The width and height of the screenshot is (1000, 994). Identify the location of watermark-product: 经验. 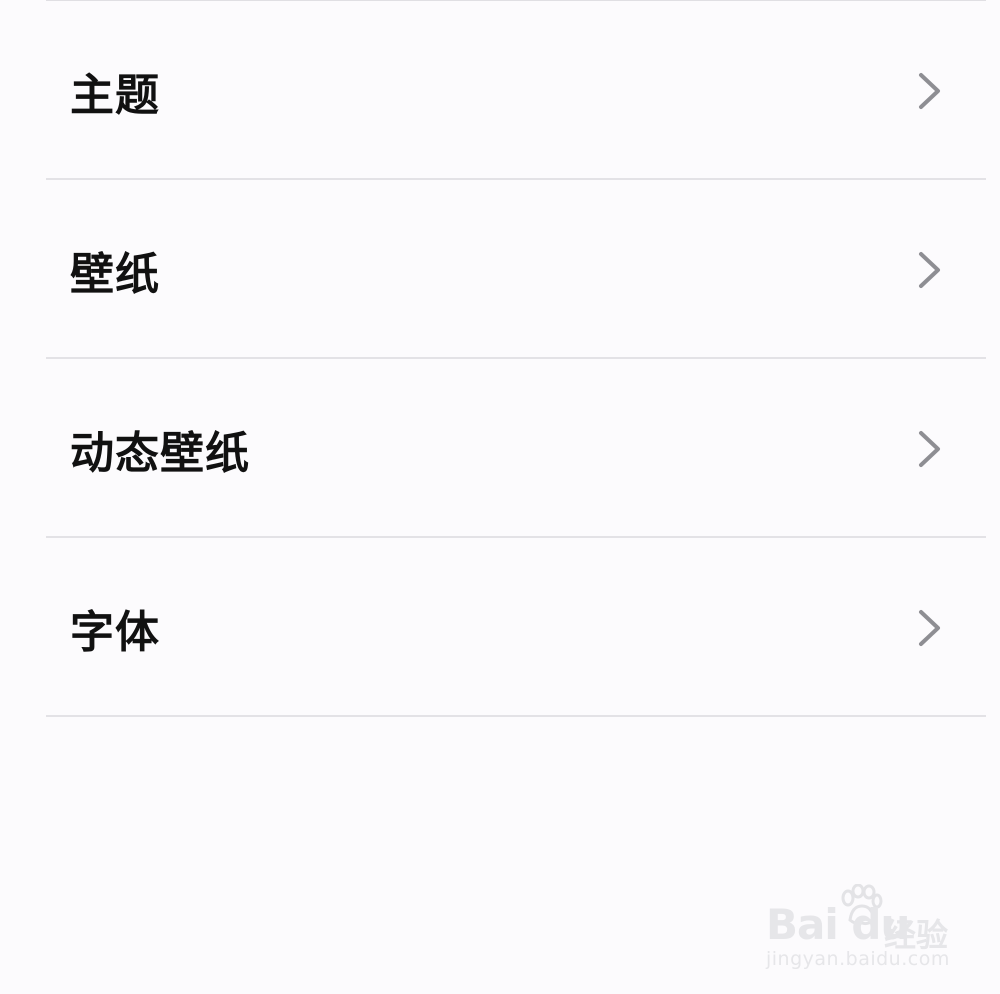
(916, 935).